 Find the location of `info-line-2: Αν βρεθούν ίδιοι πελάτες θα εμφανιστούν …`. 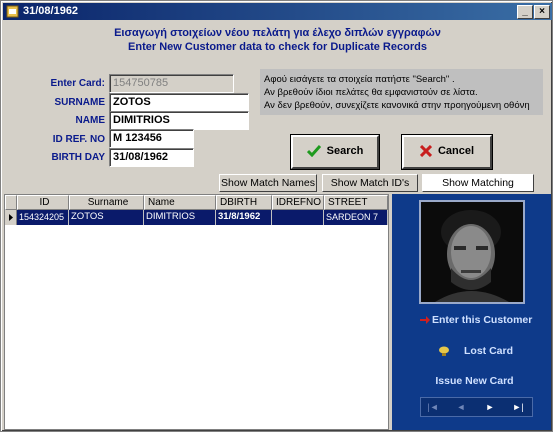

info-line-2: Αν βρεθούν ίδιοι πελάτες θα εμφανιστούν … is located at coordinates (371, 92).